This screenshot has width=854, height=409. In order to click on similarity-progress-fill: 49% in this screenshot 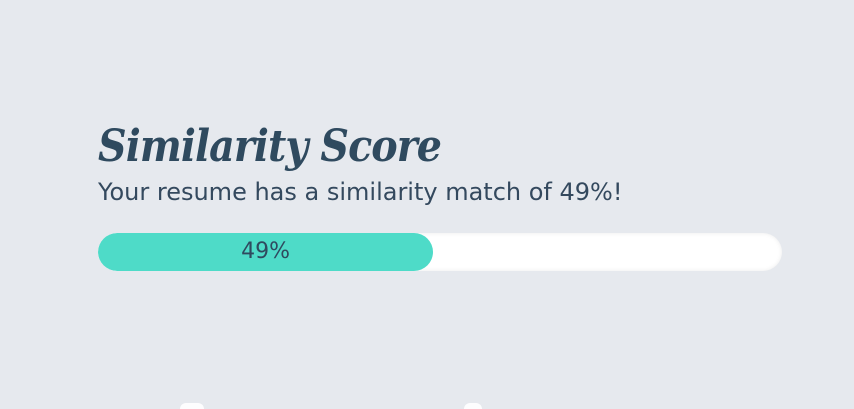, I will do `click(266, 252)`.